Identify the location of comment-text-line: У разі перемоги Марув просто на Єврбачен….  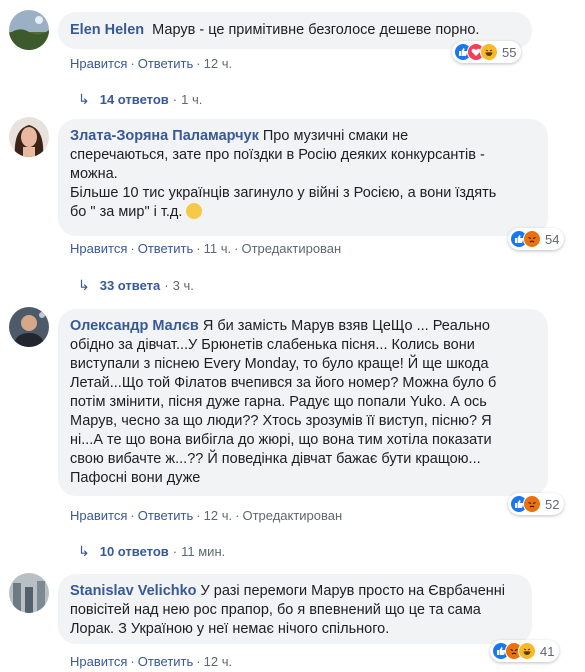
(352, 591).